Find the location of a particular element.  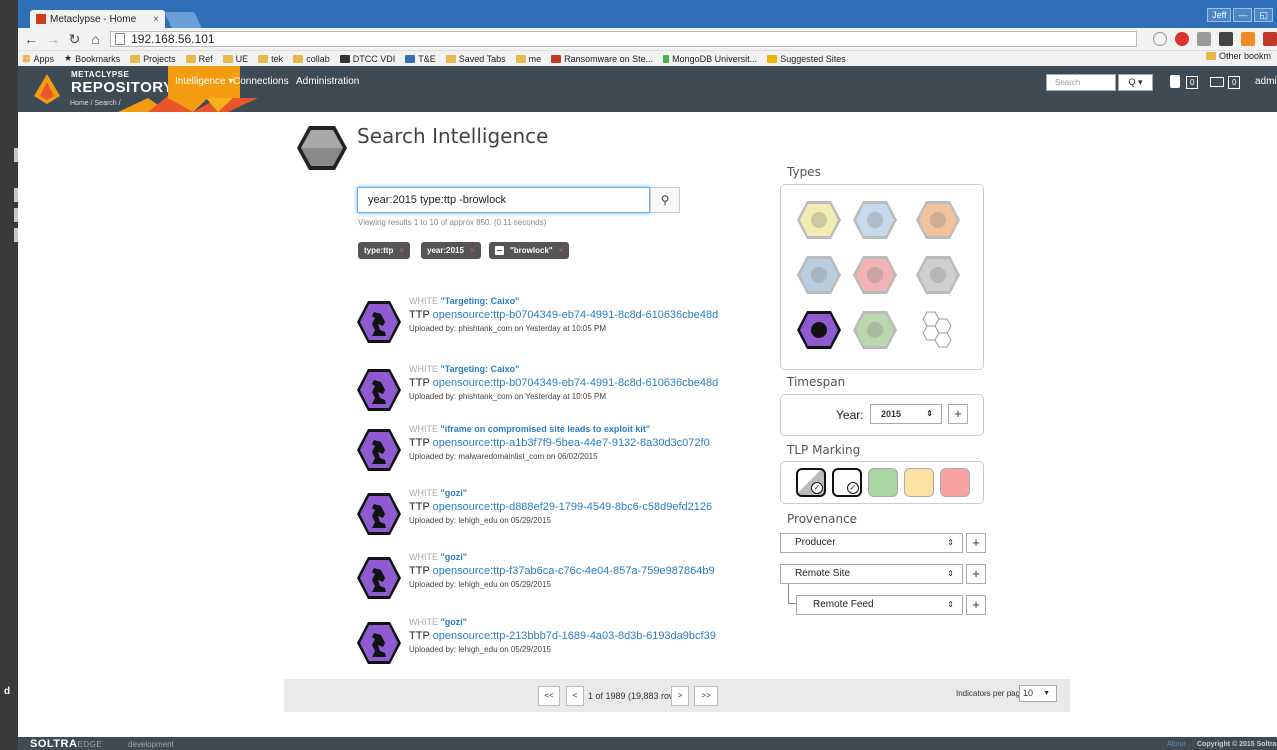

mail-icon is located at coordinates (1217, 82).